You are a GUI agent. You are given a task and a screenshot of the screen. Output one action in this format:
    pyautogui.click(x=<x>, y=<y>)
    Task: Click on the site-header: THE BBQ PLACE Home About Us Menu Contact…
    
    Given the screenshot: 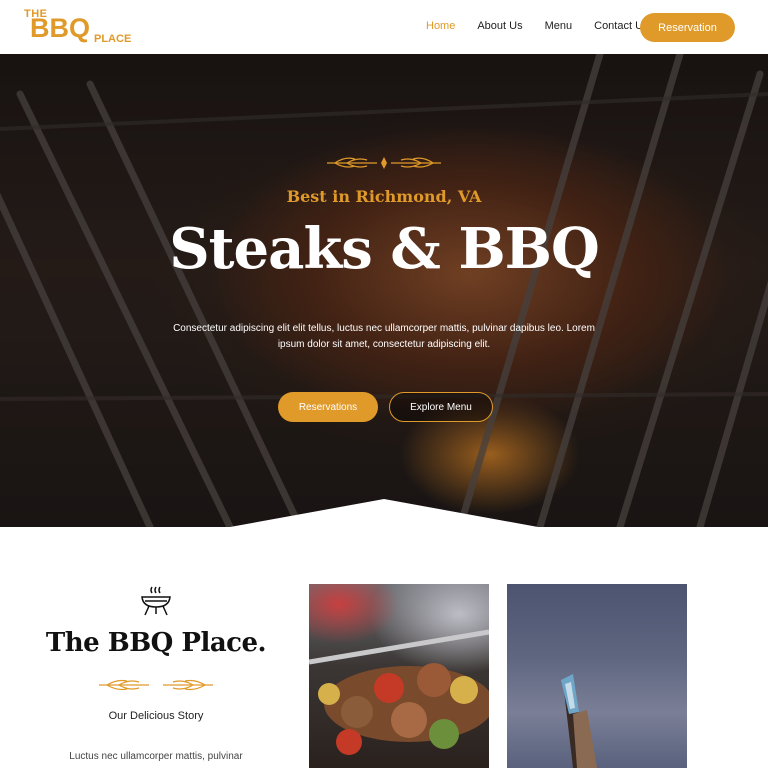 What is the action you would take?
    pyautogui.click(x=384, y=27)
    